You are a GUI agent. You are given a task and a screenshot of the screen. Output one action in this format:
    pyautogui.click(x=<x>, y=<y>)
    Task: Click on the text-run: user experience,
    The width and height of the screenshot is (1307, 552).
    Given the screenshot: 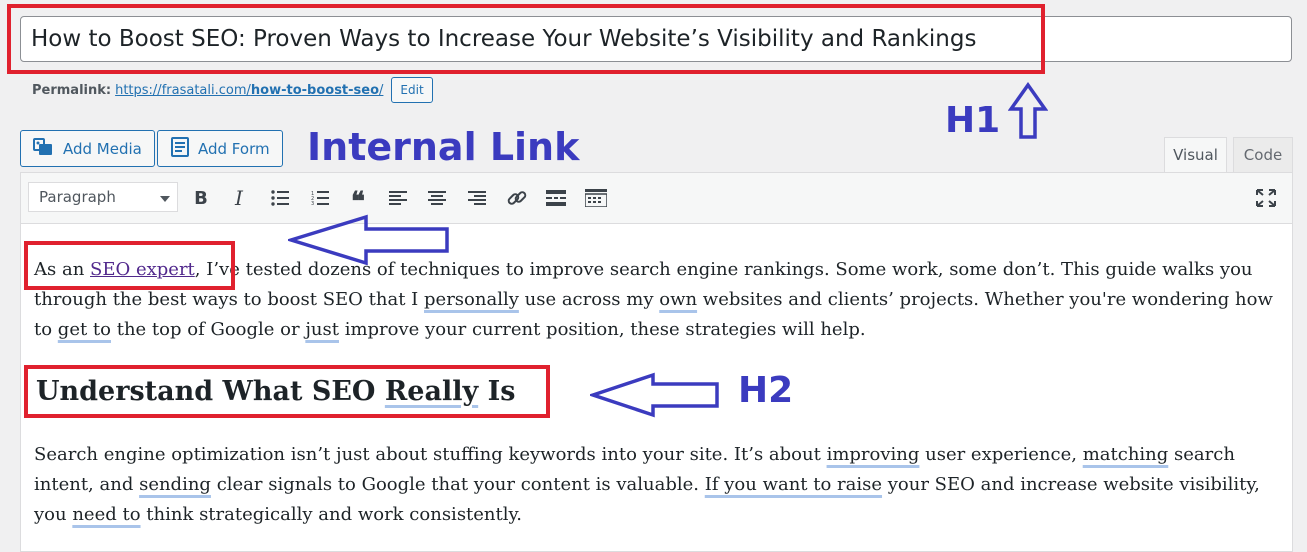 What is the action you would take?
    pyautogui.click(x=1001, y=454)
    